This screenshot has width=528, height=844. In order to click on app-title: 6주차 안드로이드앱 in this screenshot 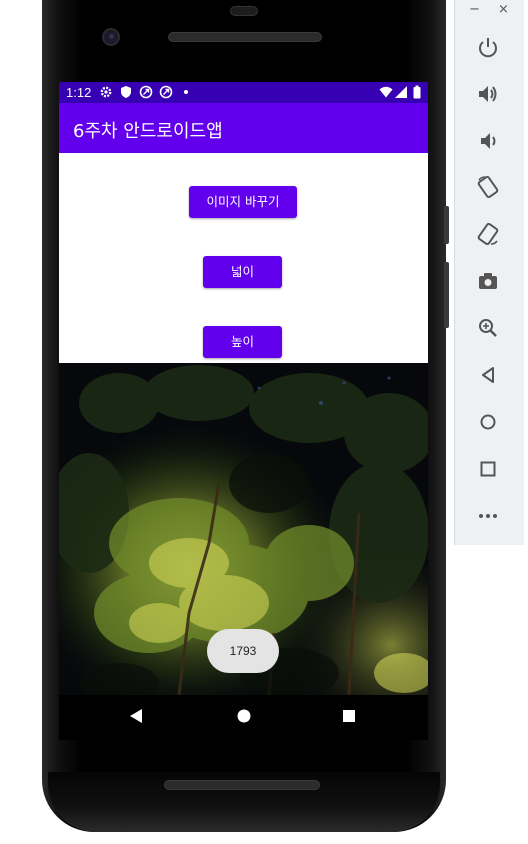, I will do `click(148, 131)`.